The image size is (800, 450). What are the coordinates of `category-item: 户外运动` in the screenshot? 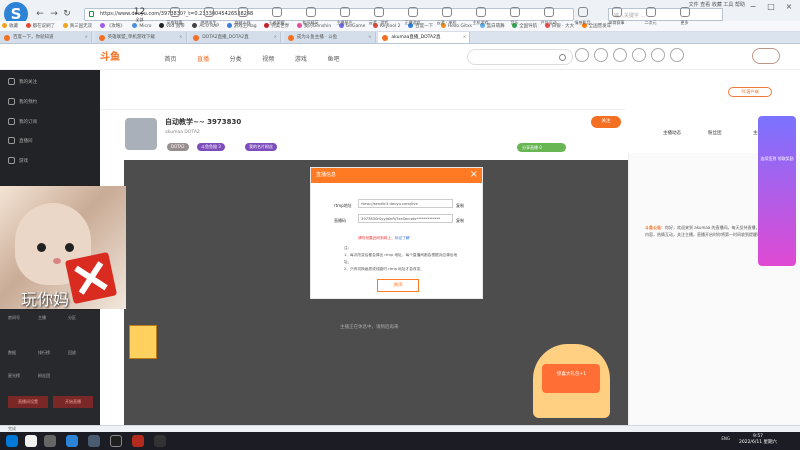 It's located at (548, 16).